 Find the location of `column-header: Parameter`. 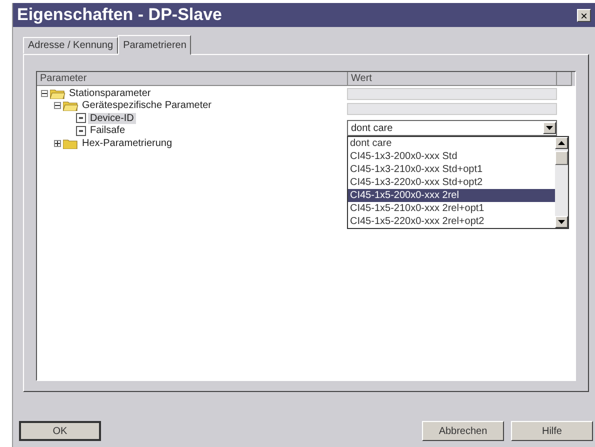

column-header: Parameter is located at coordinates (192, 79).